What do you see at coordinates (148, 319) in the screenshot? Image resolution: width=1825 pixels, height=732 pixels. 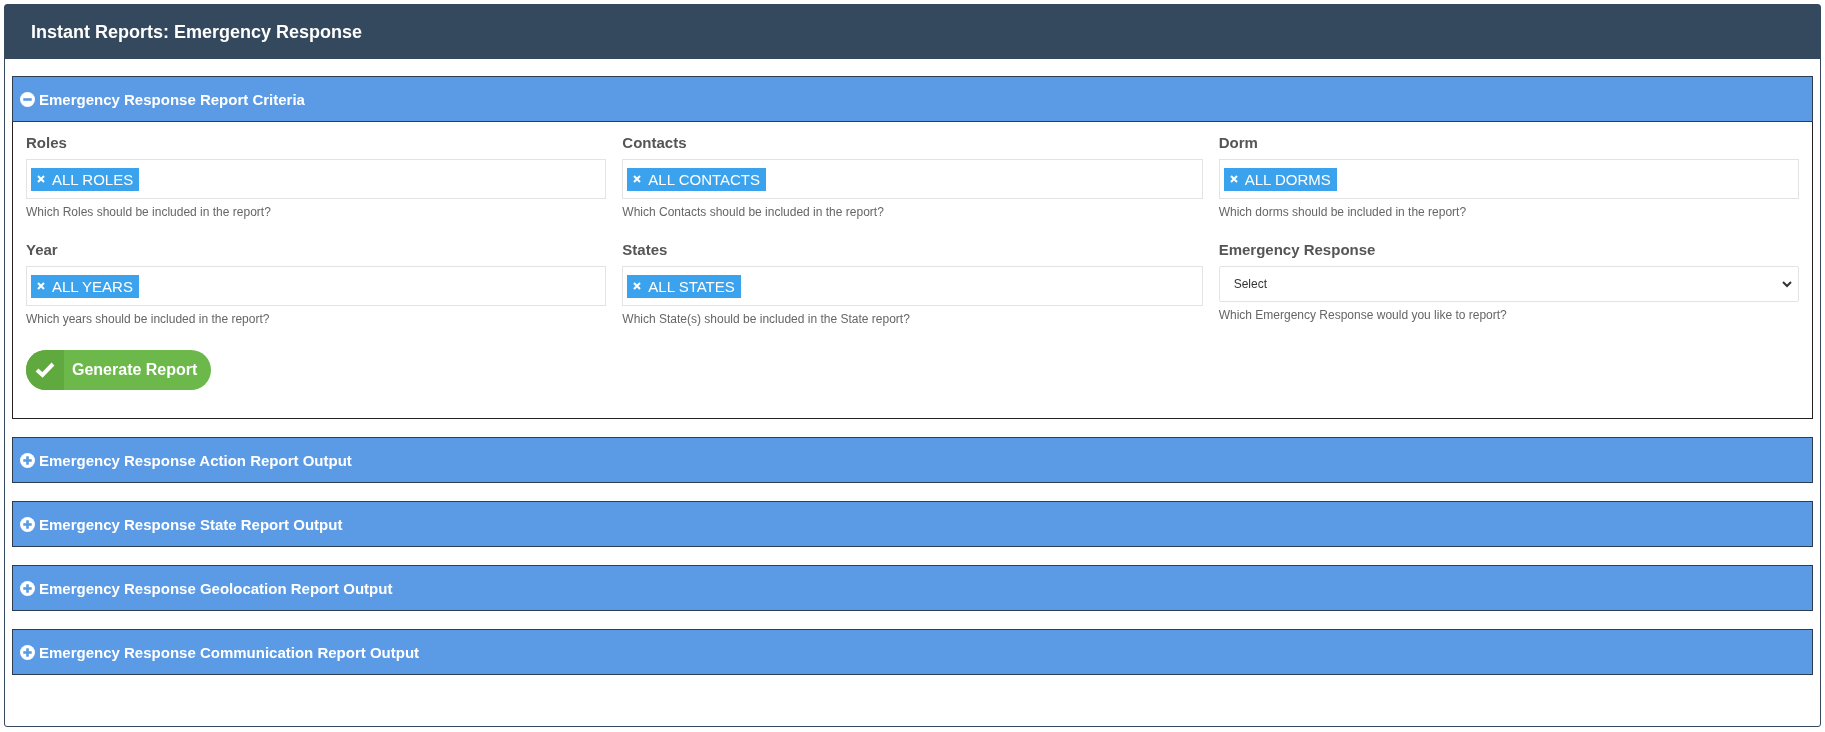 I see `help-text: Which years should be included in the report?` at bounding box center [148, 319].